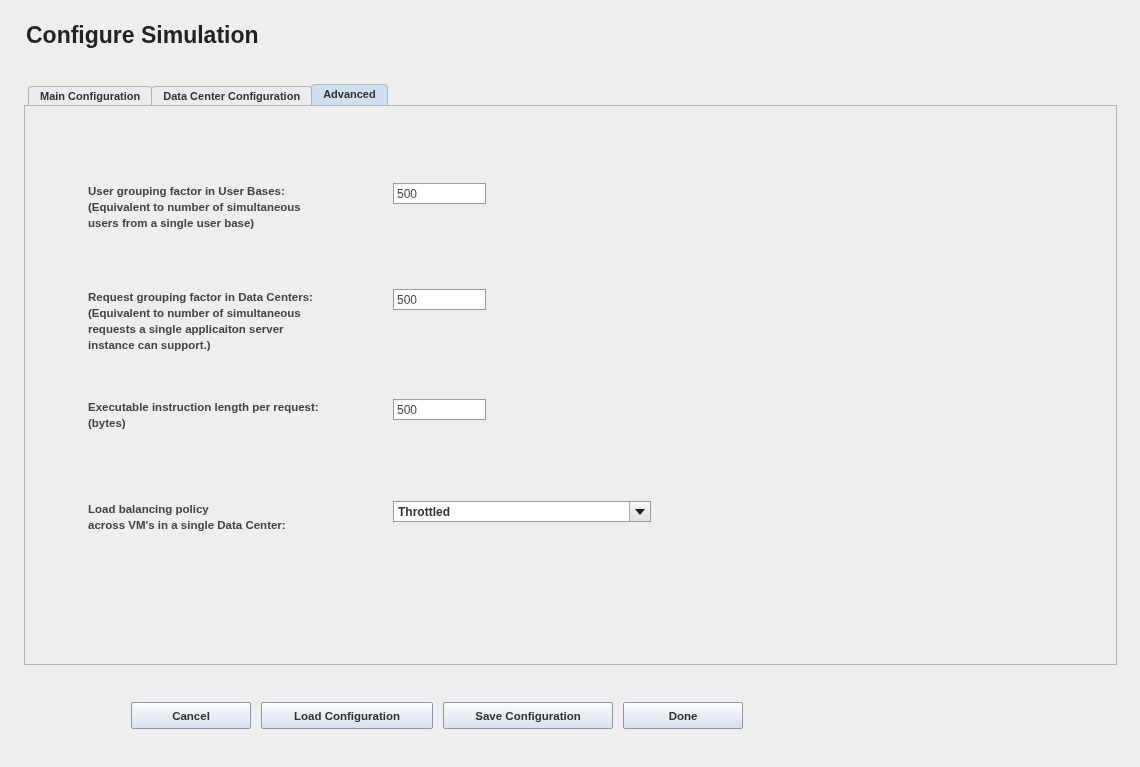  What do you see at coordinates (640, 511) in the screenshot?
I see `caret-icon` at bounding box center [640, 511].